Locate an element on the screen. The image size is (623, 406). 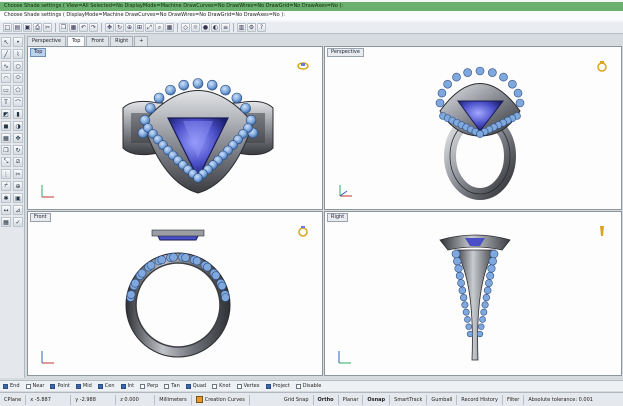
planar-toggle: Planar is located at coordinates (351, 399).